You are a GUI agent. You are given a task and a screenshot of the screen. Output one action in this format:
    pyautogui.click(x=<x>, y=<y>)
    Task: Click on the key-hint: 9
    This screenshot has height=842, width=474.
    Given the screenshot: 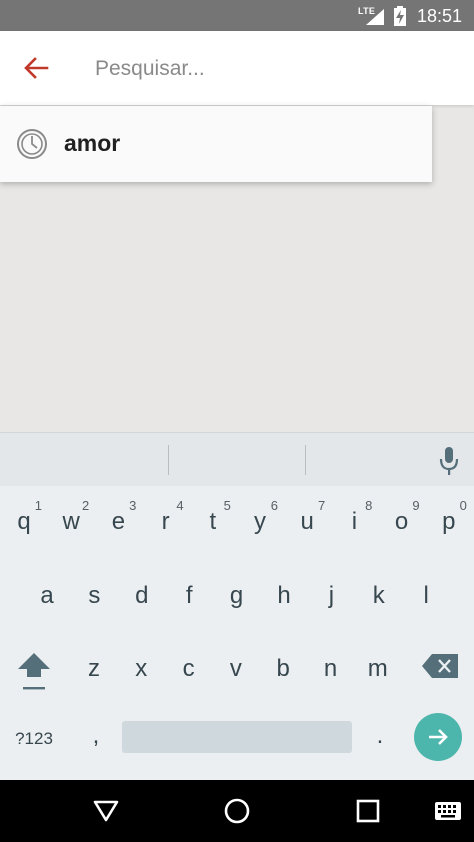 What is the action you would take?
    pyautogui.click(x=416, y=505)
    